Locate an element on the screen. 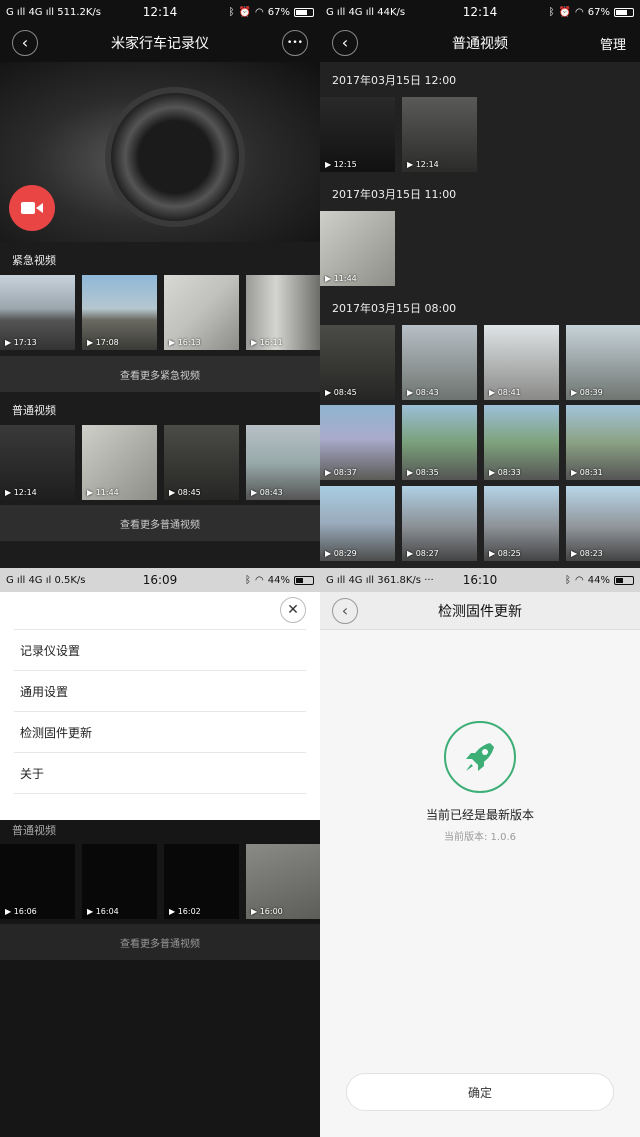  page-title: 米家行车记录仪 is located at coordinates (160, 44).